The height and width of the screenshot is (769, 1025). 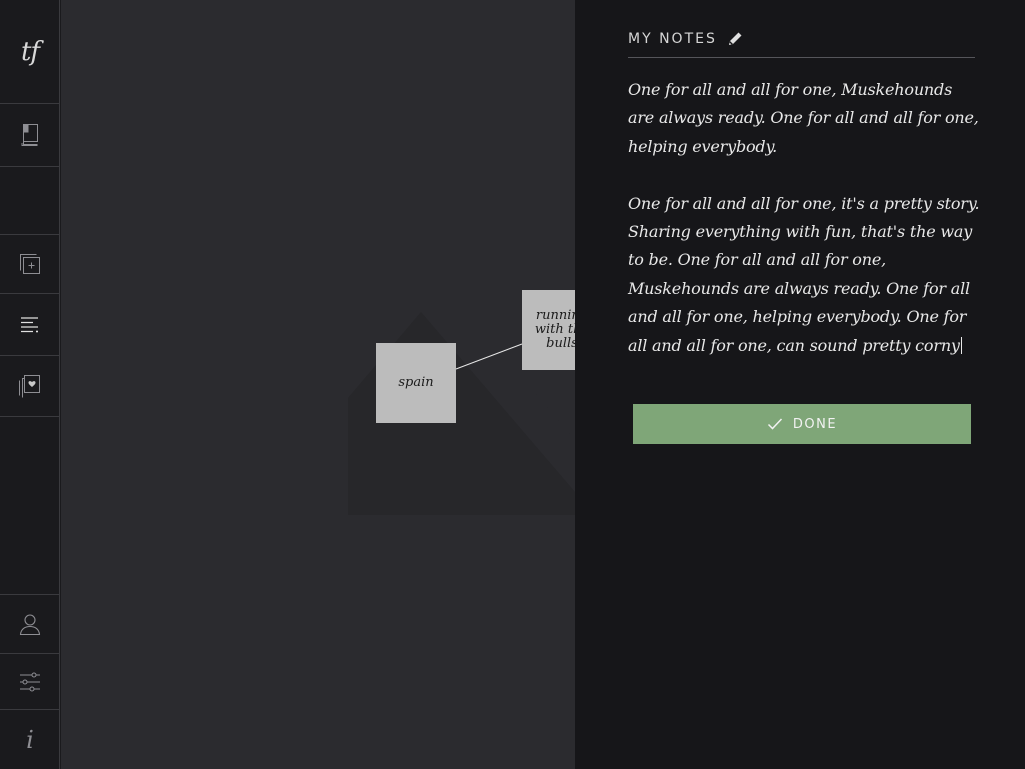 What do you see at coordinates (961, 345) in the screenshot?
I see `text-caret` at bounding box center [961, 345].